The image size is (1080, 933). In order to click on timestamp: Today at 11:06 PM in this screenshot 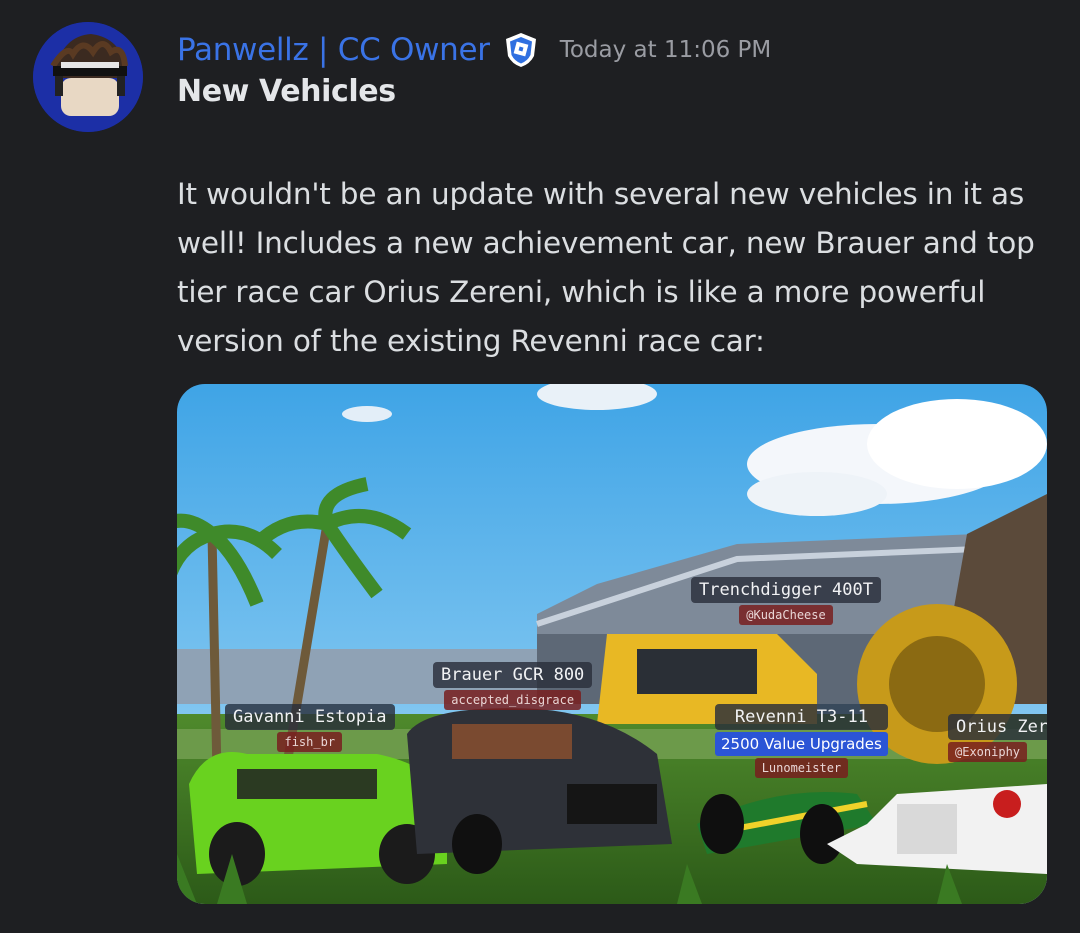, I will do `click(665, 50)`.